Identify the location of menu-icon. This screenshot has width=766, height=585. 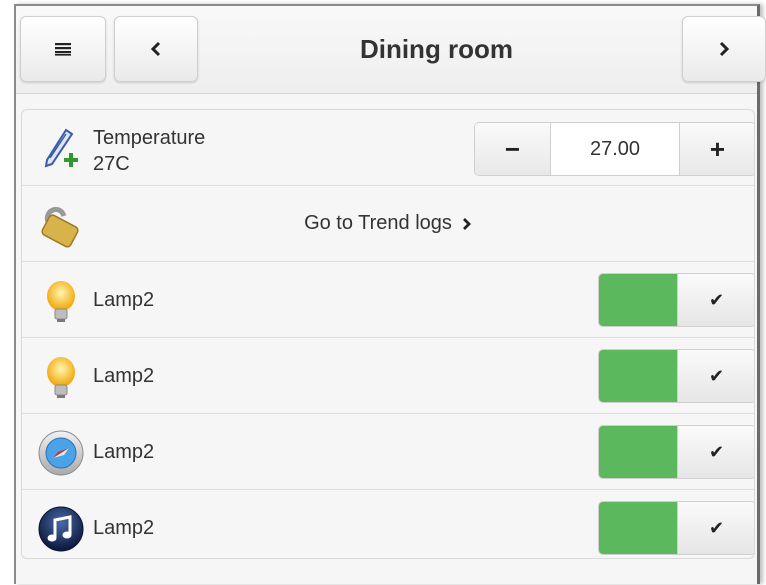
(63, 49).